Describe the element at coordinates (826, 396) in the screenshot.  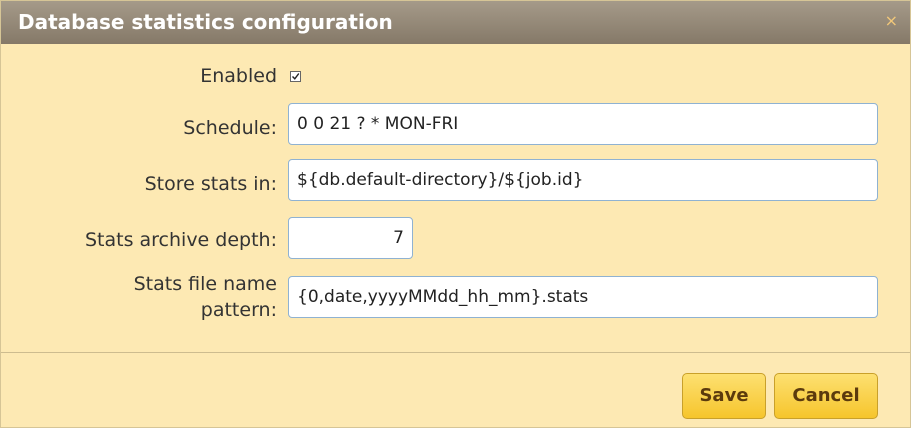
I see `cancel-button: Cancel` at that location.